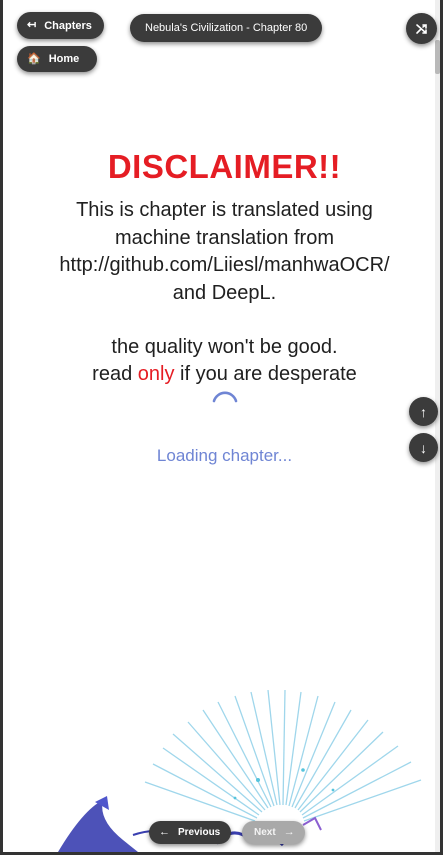 This screenshot has height=855, width=443. I want to click on next-button-label: Next, so click(265, 832).